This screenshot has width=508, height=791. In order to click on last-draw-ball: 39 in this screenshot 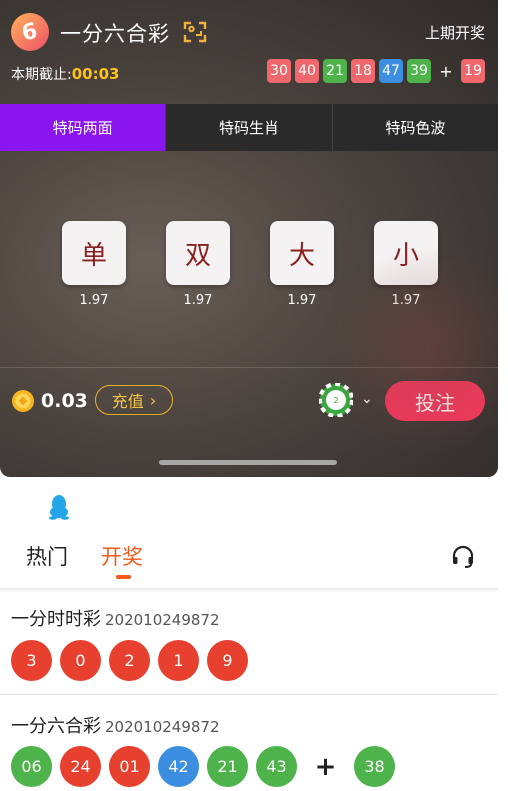, I will do `click(419, 71)`.